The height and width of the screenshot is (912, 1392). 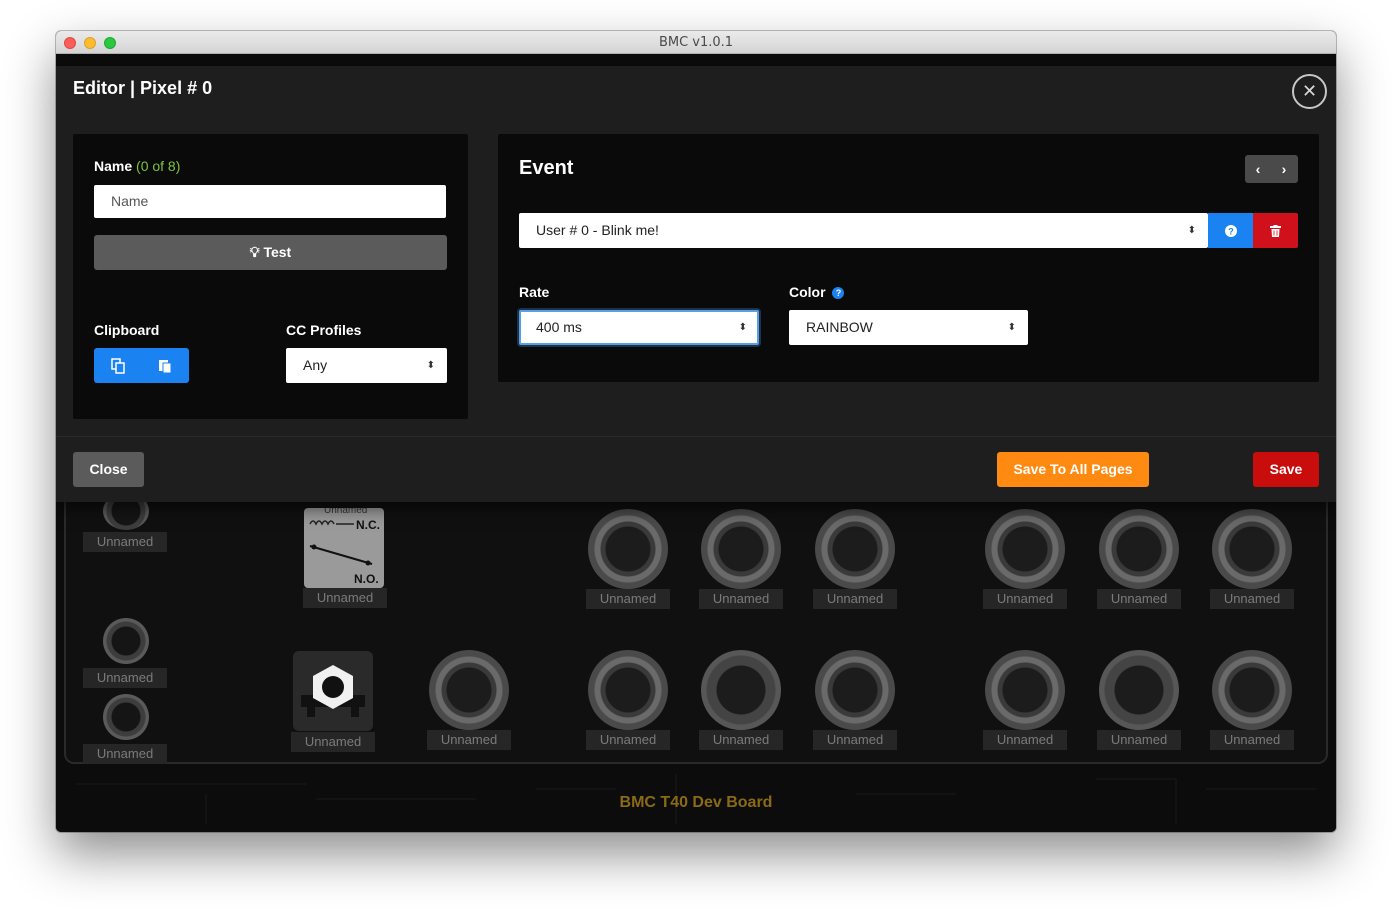 I want to click on event-help-button: ?, so click(x=1230, y=230).